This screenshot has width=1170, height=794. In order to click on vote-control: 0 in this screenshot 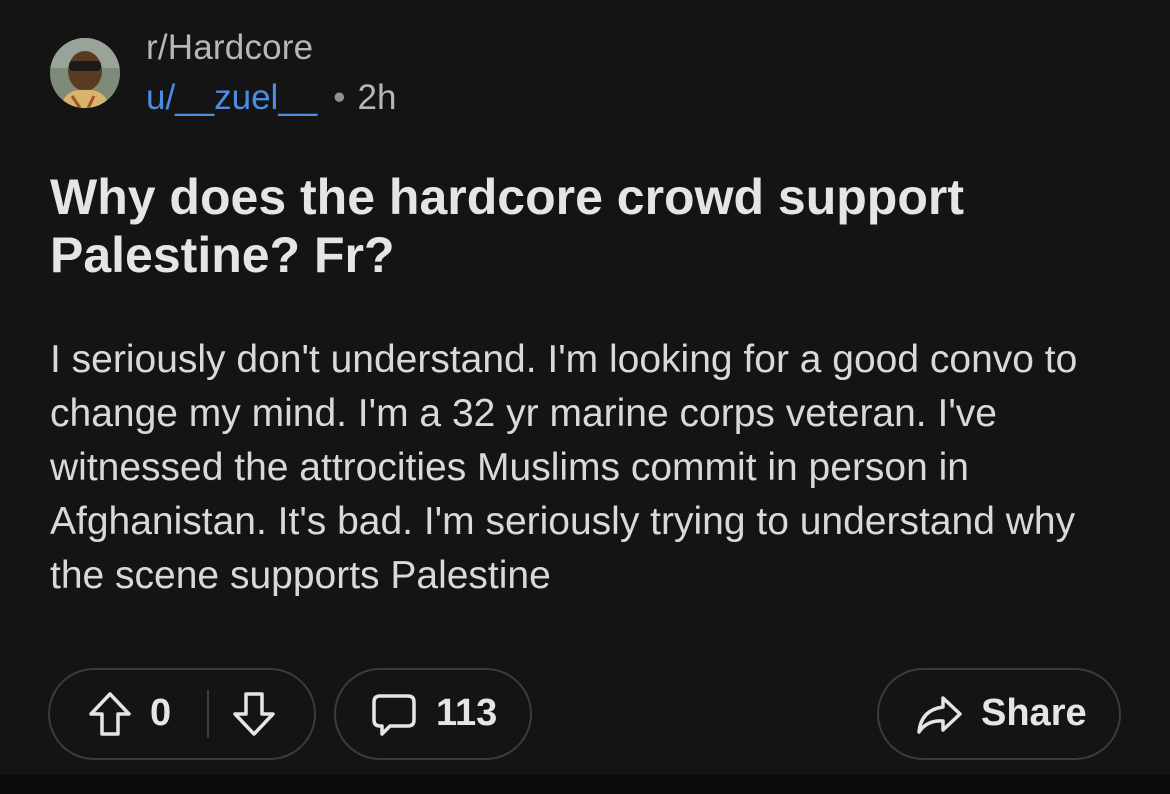, I will do `click(182, 714)`.